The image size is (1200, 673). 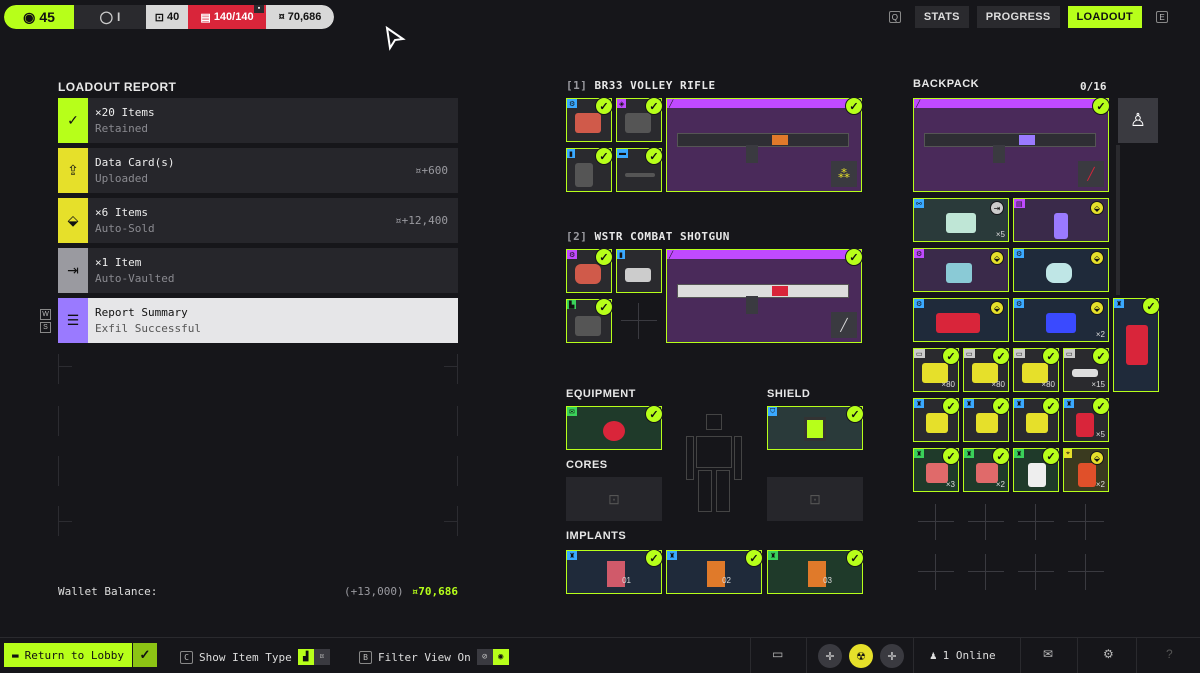 I want to click on backpack-ammo: ▭ ✓ ×15, so click(x=1086, y=369).